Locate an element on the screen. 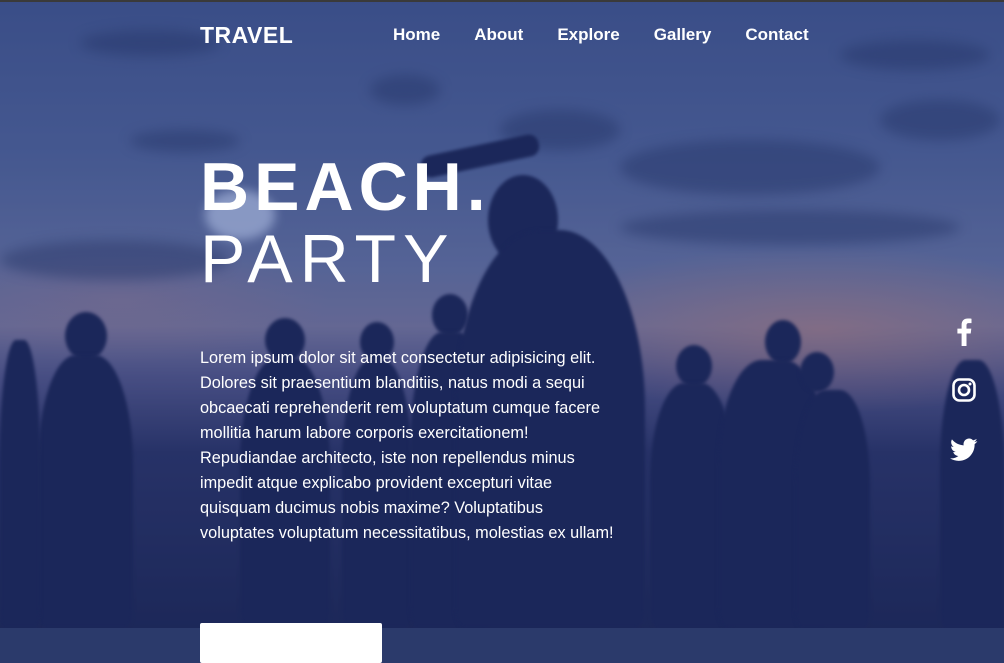 Image resolution: width=1004 pixels, height=663 pixels. hero-title-line-2: PARTY is located at coordinates (328, 259).